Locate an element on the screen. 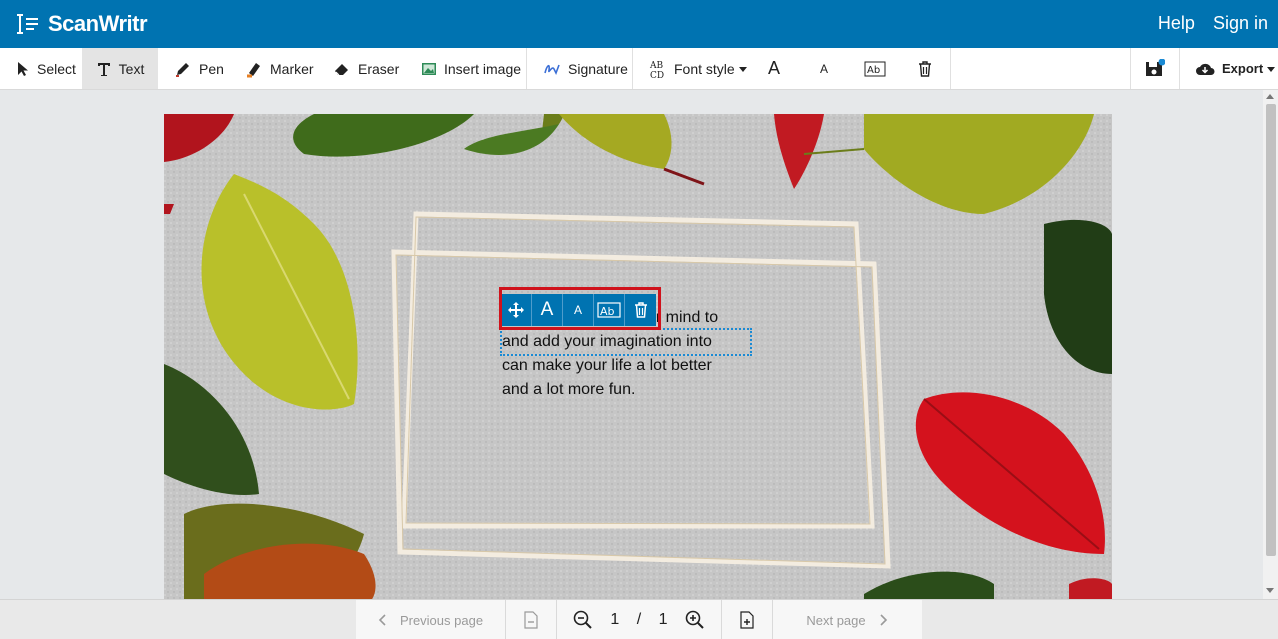  marker-tool-label: Marker is located at coordinates (292, 68).